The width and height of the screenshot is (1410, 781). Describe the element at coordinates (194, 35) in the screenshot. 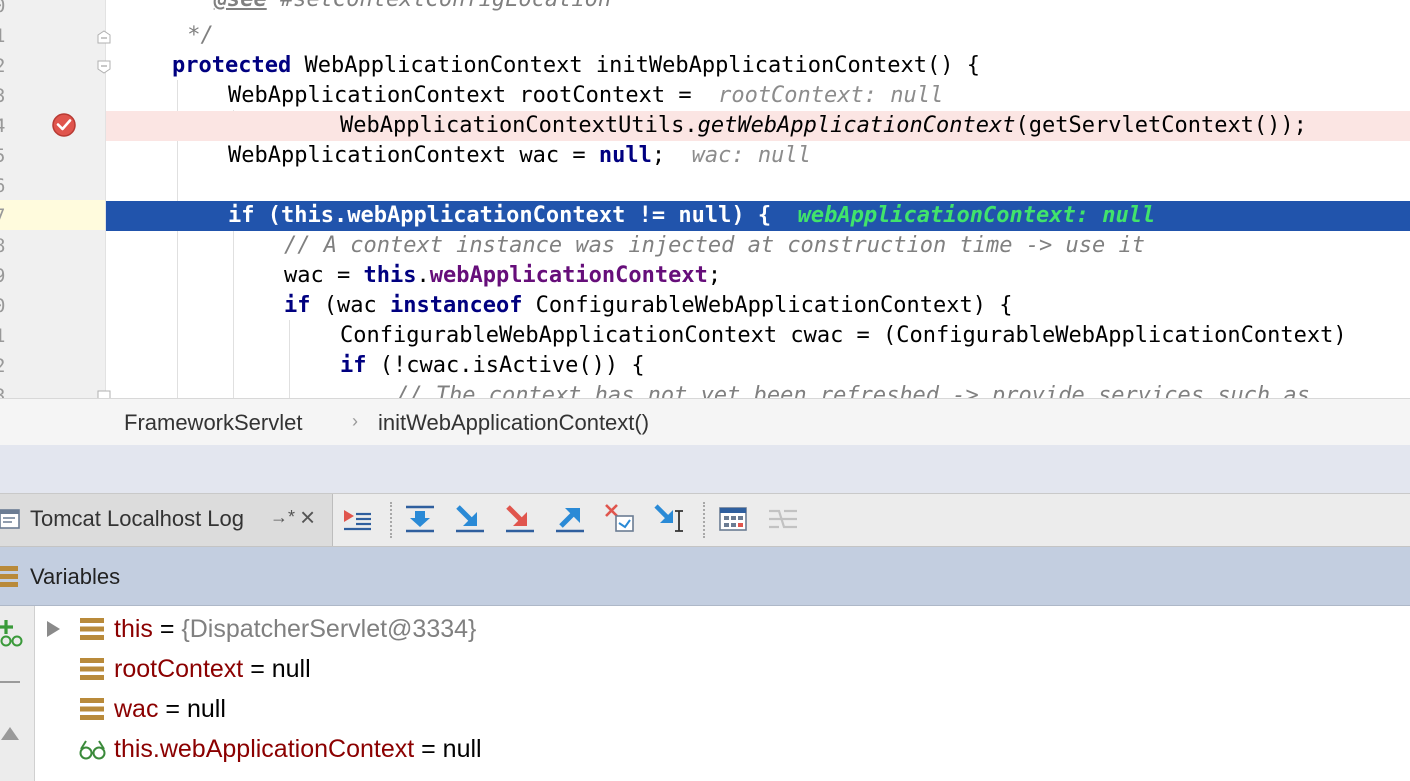

I see `comment-text: */` at that location.